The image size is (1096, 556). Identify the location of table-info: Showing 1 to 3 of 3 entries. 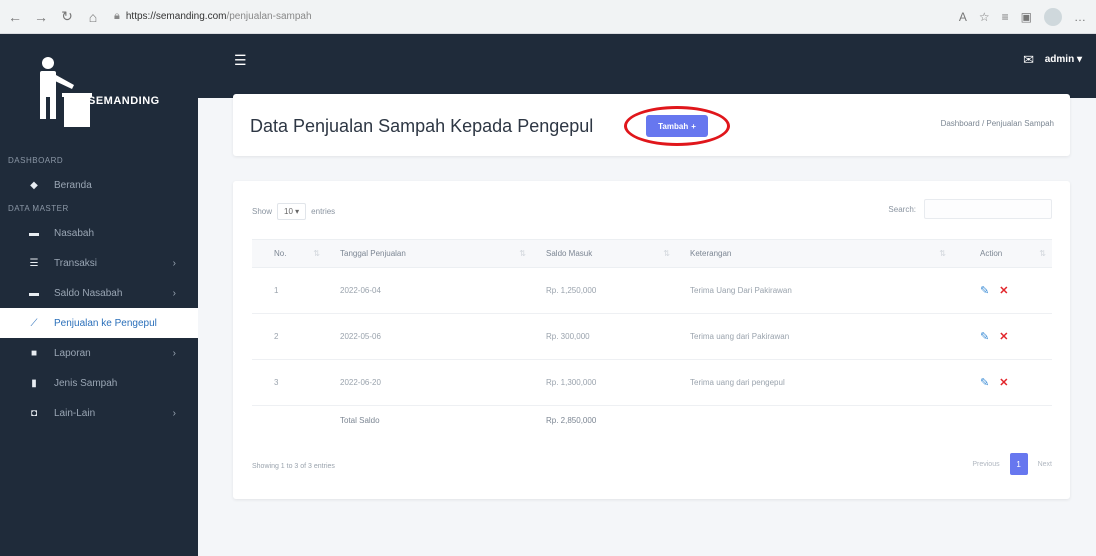
(293, 466).